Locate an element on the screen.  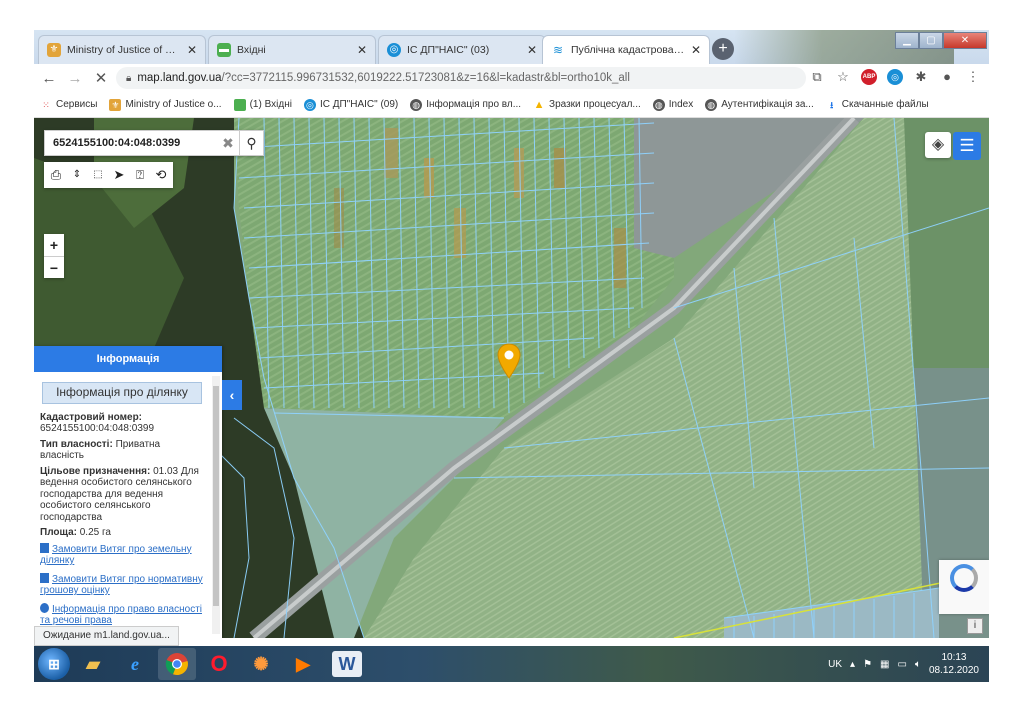
order-land-extract-link: Замовити Витяг про земельну ділянку is located at coordinates (122, 554).